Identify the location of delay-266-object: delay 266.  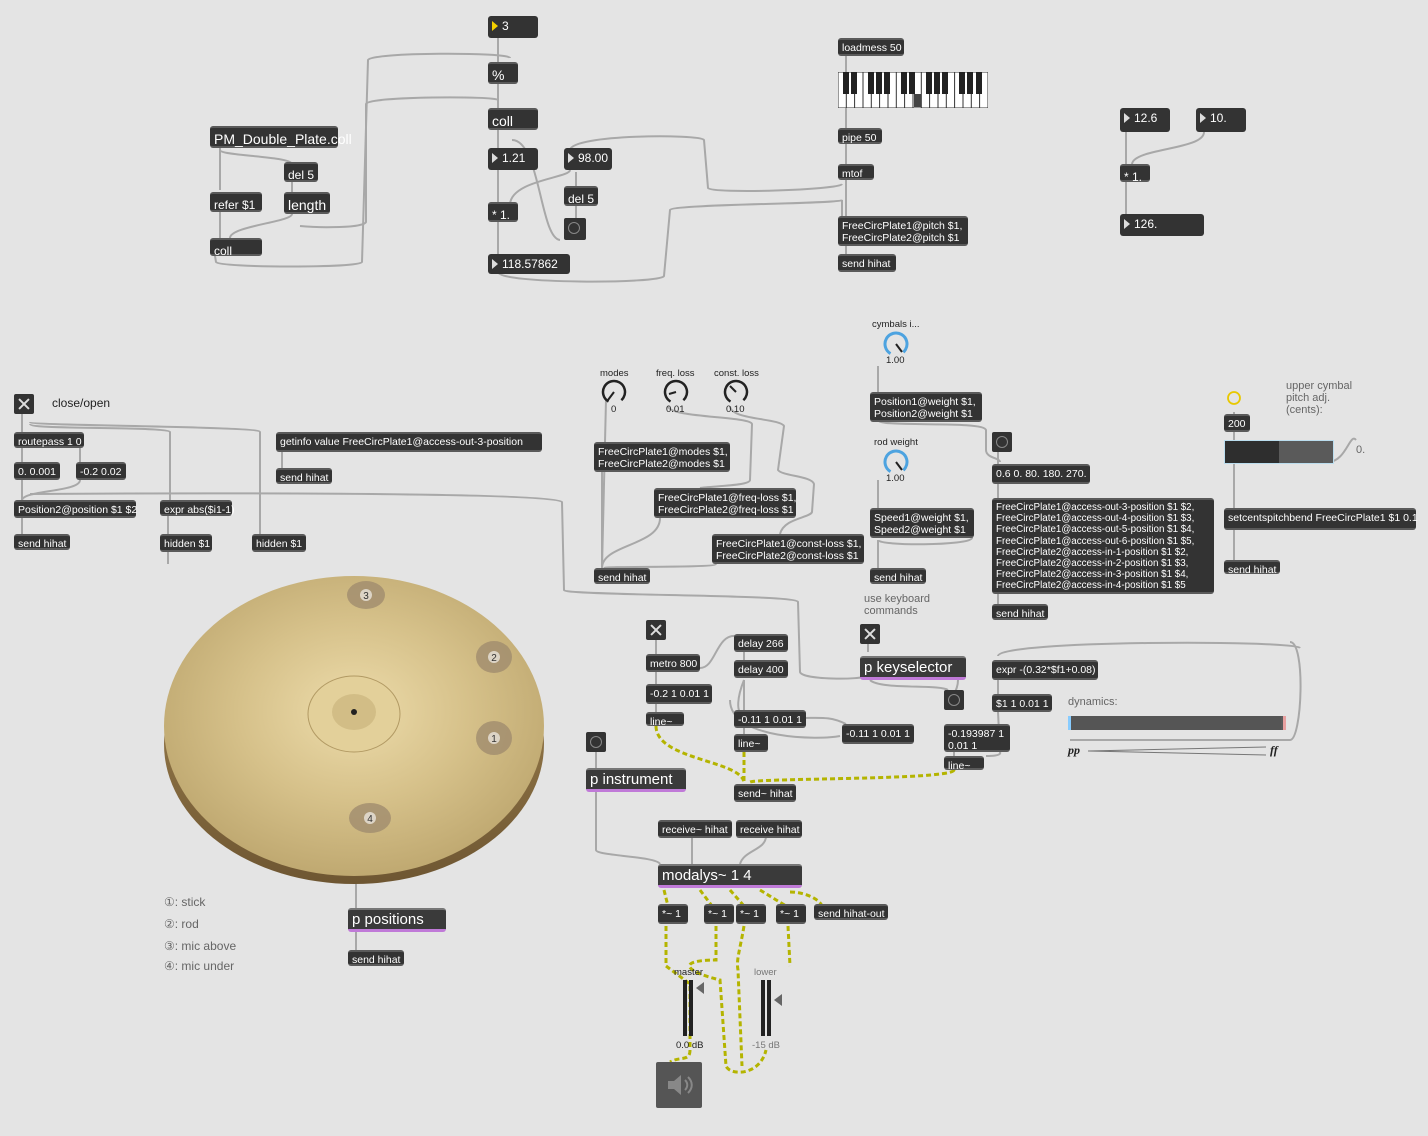
(761, 643).